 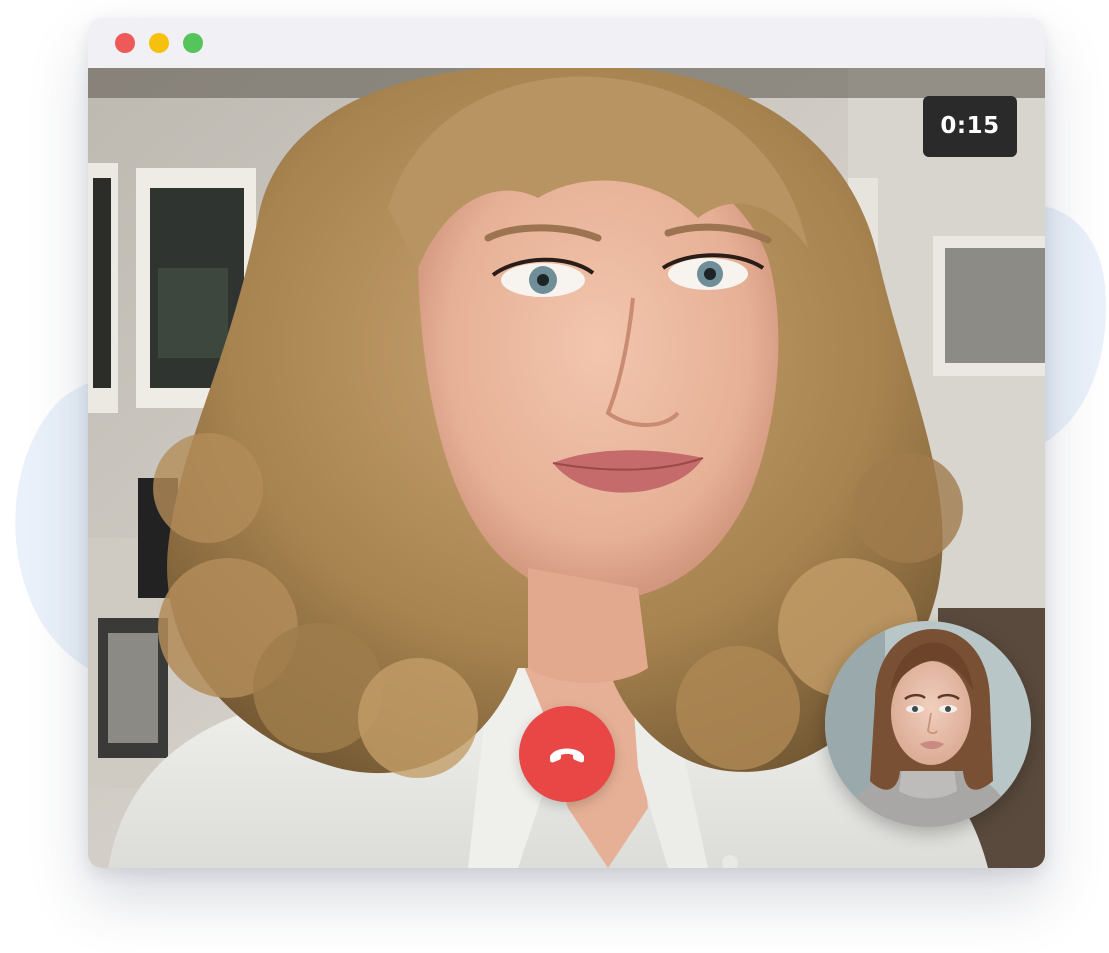 I want to click on title-bar, so click(x=566, y=43).